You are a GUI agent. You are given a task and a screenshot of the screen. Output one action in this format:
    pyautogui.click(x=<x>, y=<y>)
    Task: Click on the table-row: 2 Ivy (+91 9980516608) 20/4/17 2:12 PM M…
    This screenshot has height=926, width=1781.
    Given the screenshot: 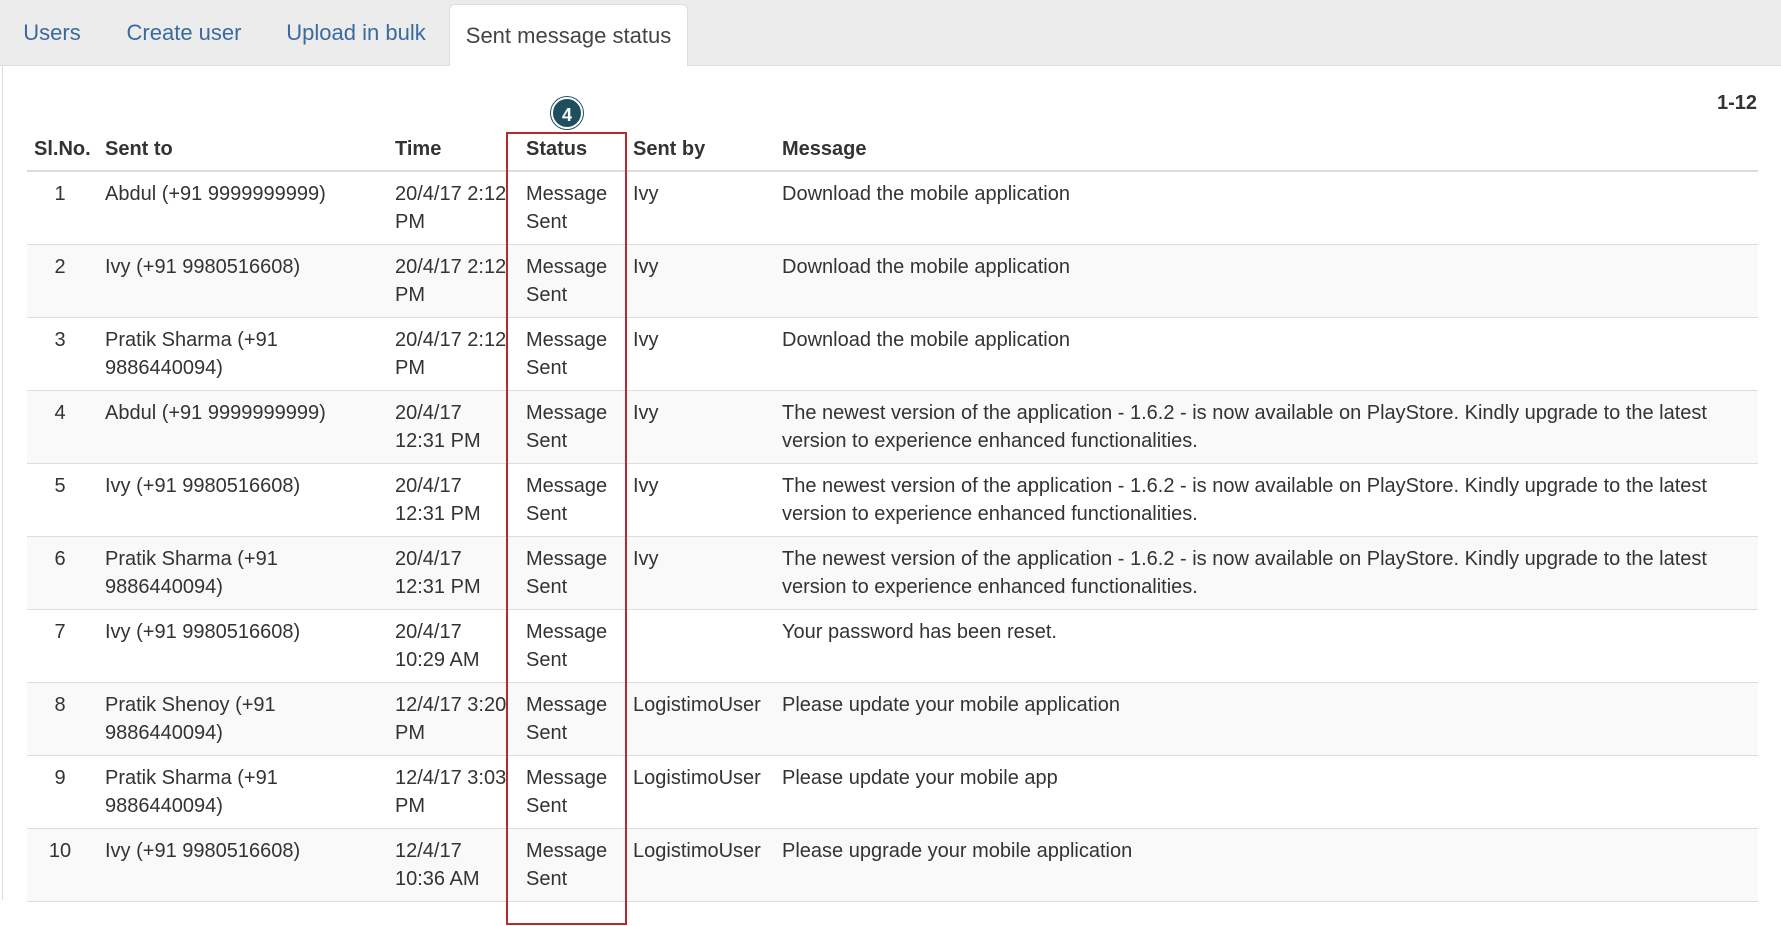 What is the action you would take?
    pyautogui.click(x=892, y=281)
    